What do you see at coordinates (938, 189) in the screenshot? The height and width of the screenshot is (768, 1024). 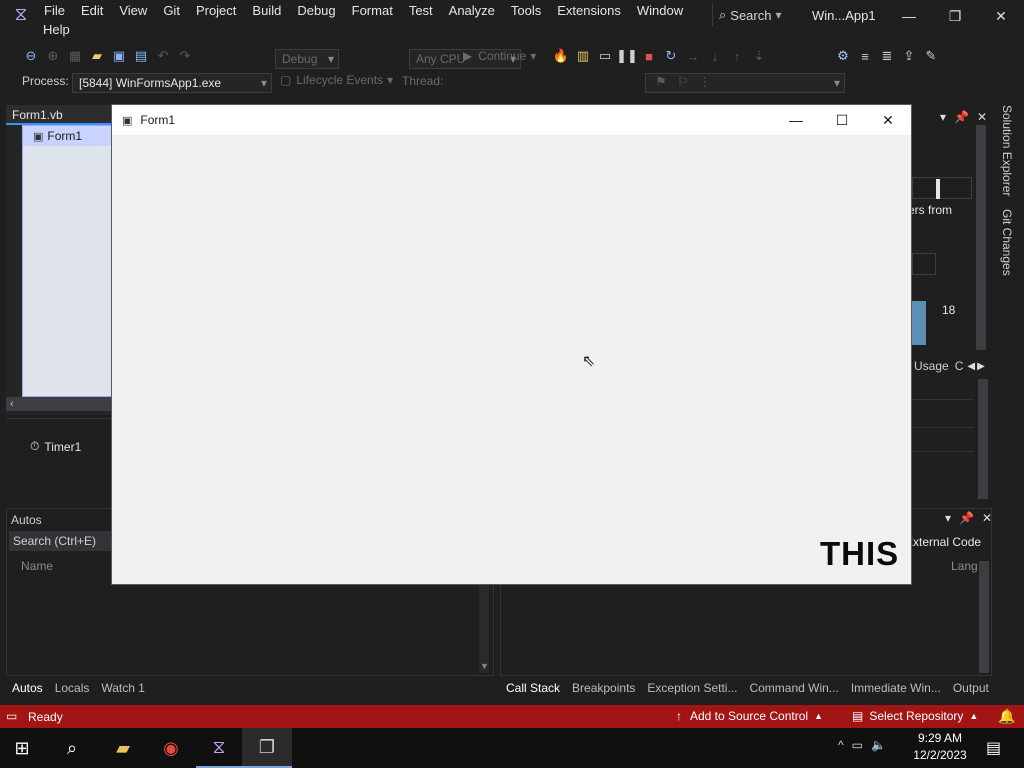 I see `timeline-marker` at bounding box center [938, 189].